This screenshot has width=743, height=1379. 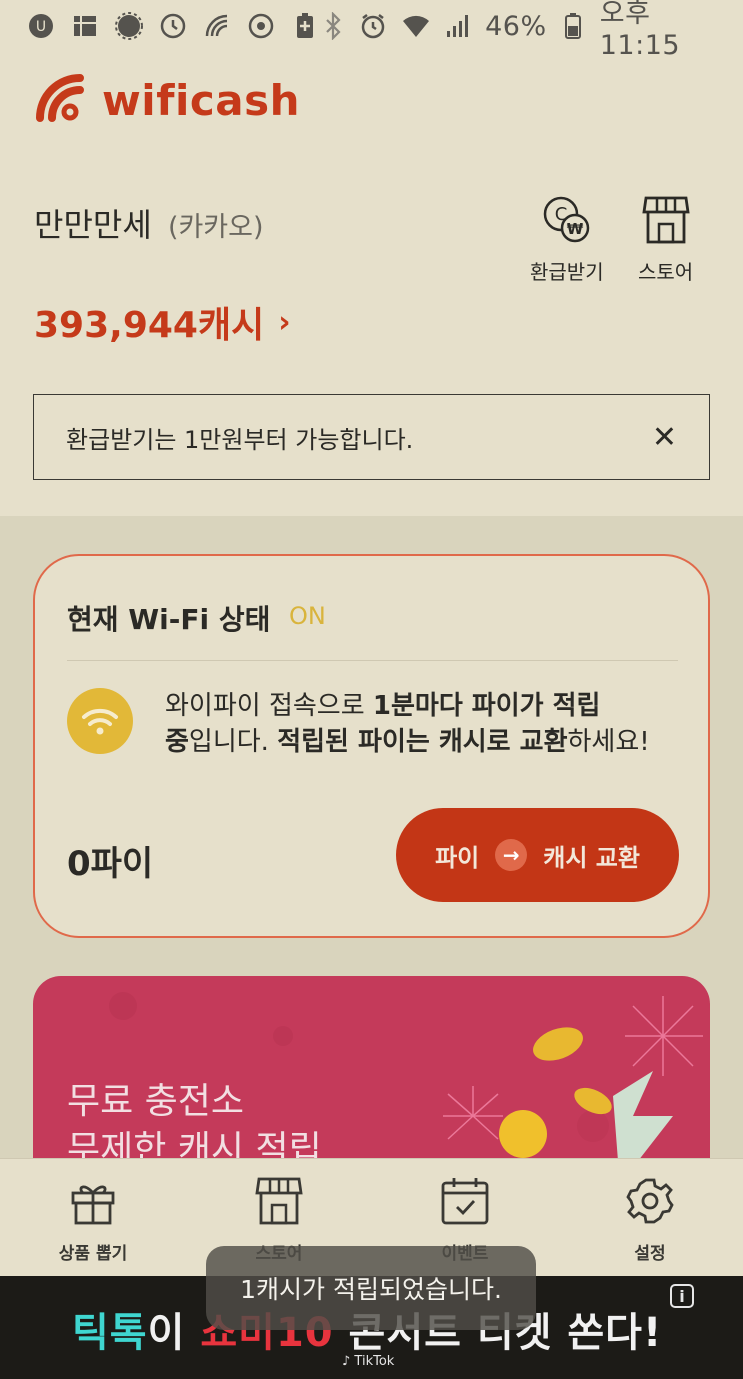 What do you see at coordinates (93, 225) in the screenshot?
I see `user-nickname: 만만만세` at bounding box center [93, 225].